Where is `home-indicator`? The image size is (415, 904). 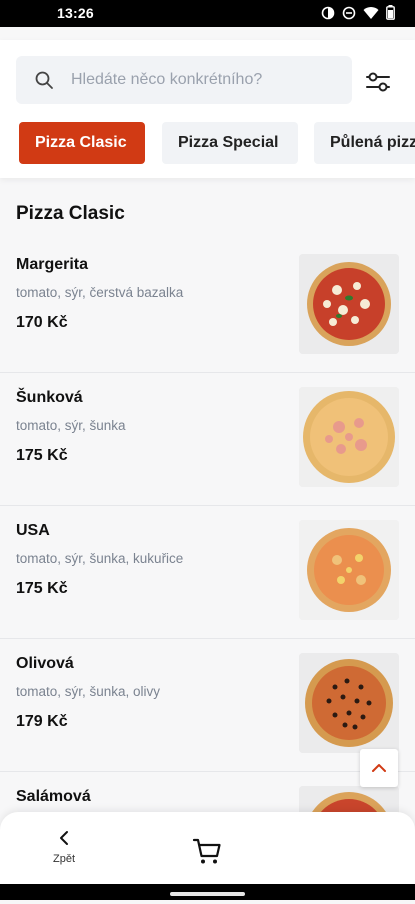 home-indicator is located at coordinates (207, 894).